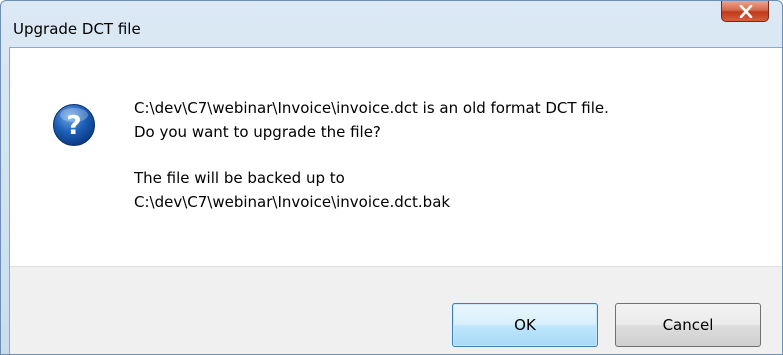 The image size is (783, 355). What do you see at coordinates (688, 325) in the screenshot?
I see `cancel-button: Cancel` at bounding box center [688, 325].